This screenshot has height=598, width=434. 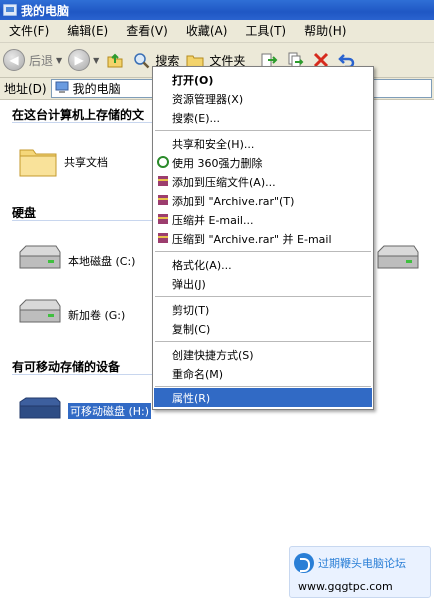 What do you see at coordinates (45, 10) in the screenshot?
I see `window-title: 我的电脑` at bounding box center [45, 10].